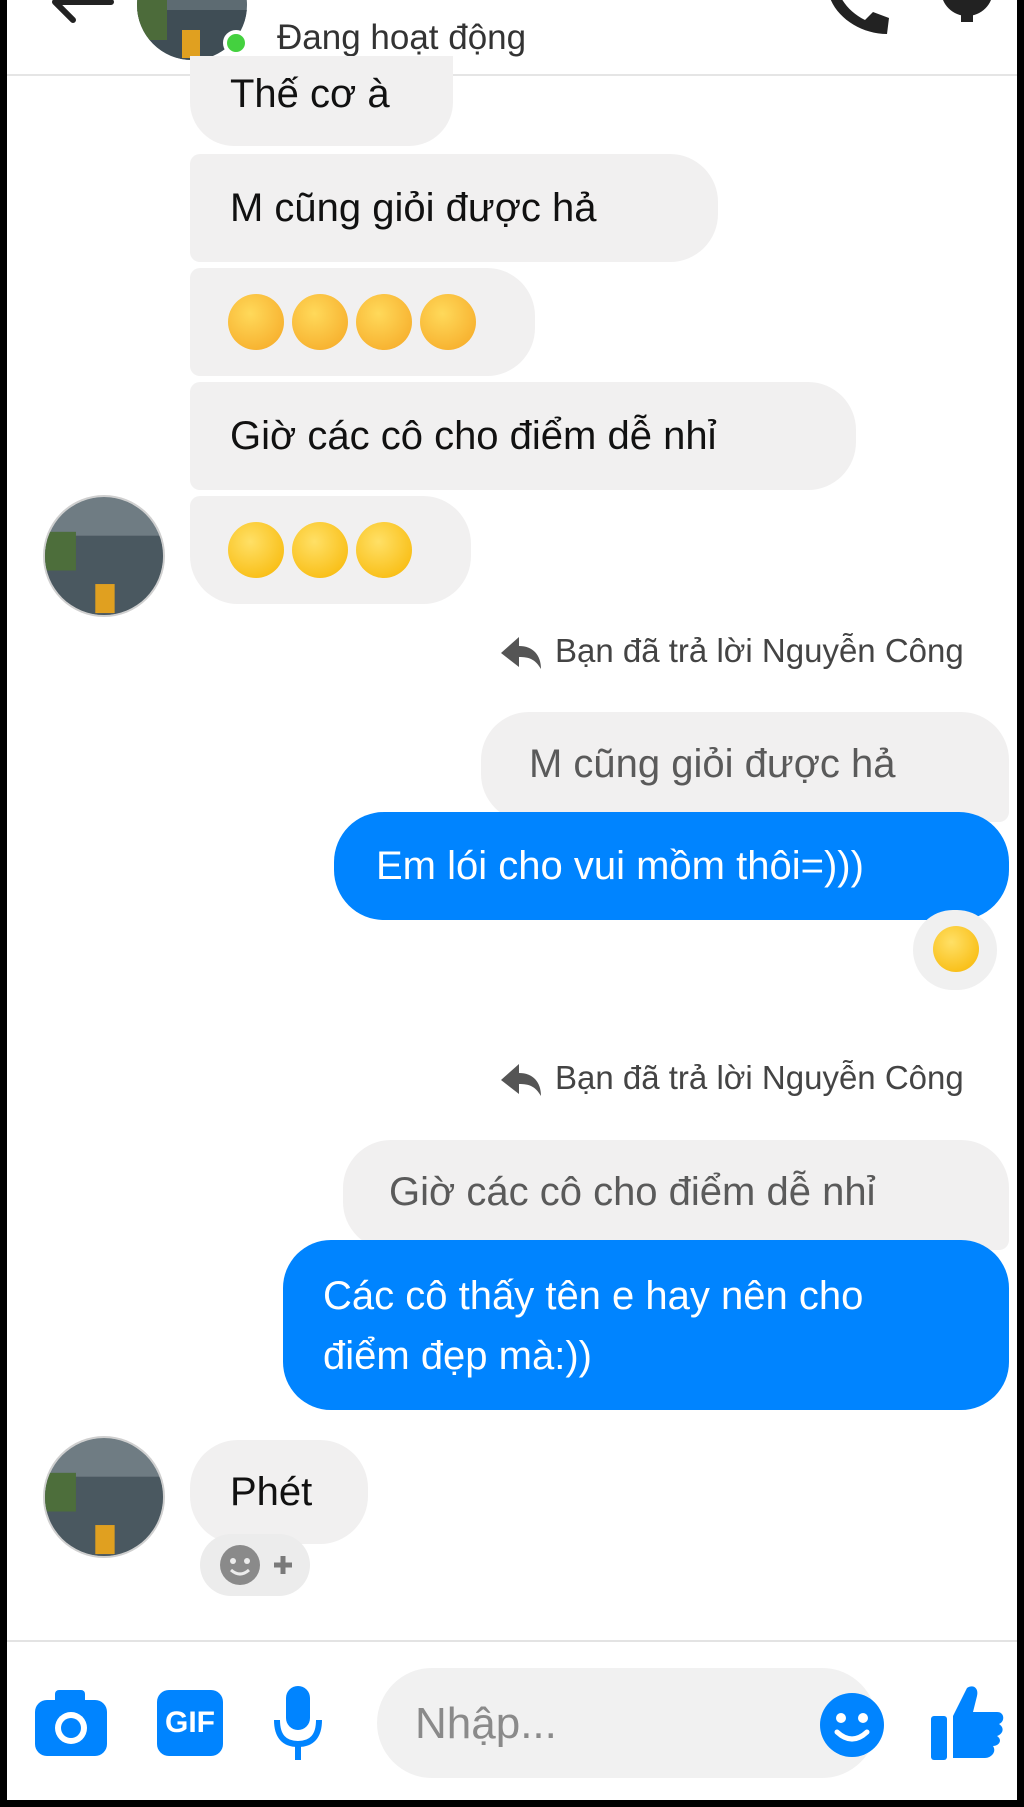 The height and width of the screenshot is (1807, 1024). I want to click on emoji-picker-icon, so click(852, 1725).